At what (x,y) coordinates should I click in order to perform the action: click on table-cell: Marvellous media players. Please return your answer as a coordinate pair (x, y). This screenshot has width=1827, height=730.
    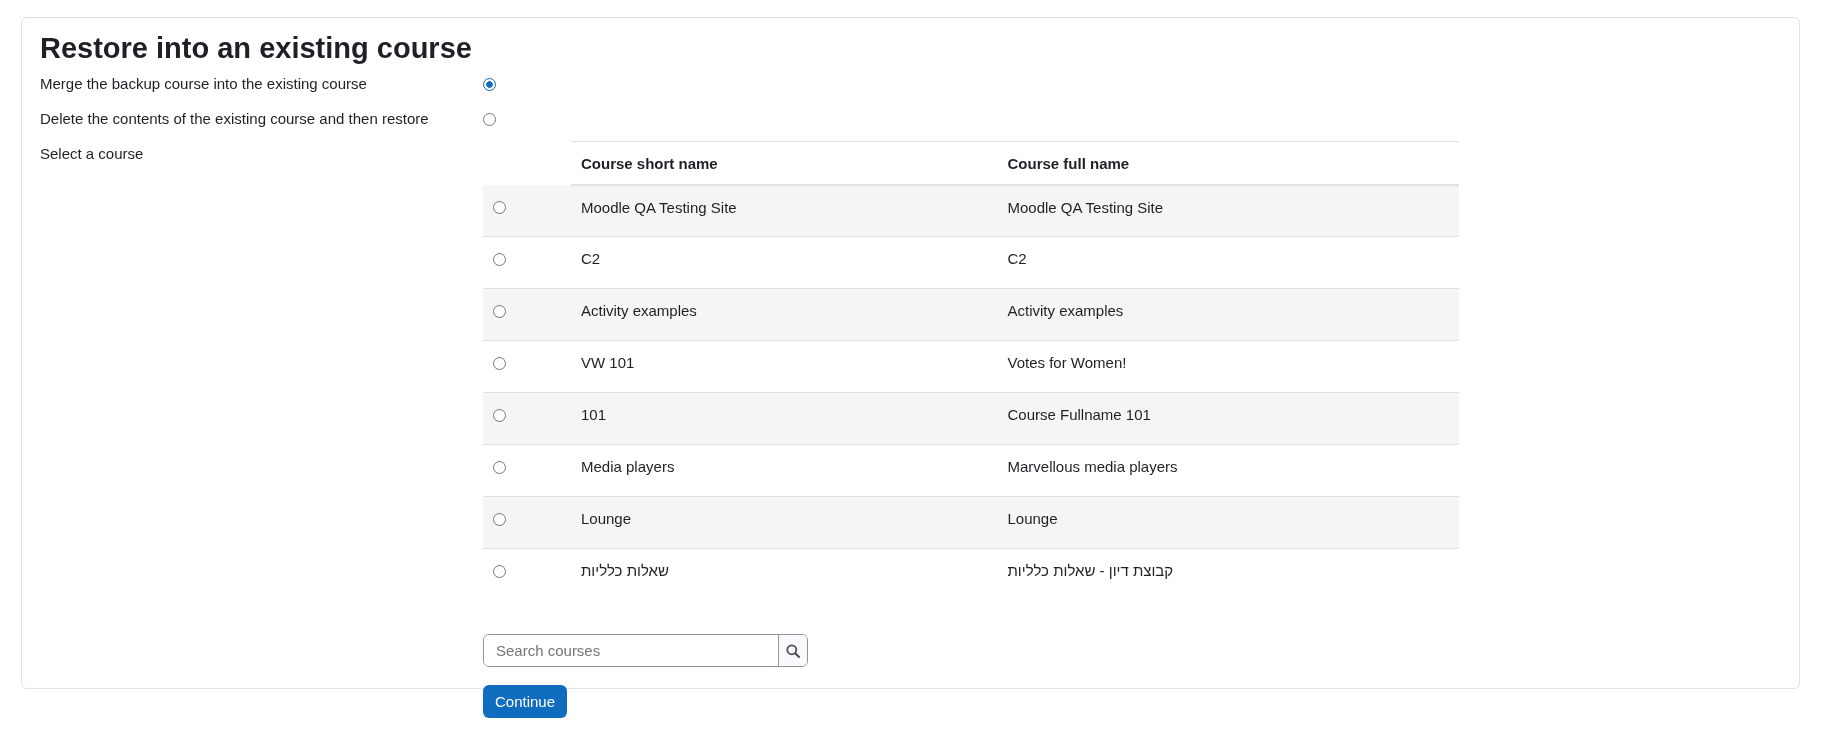
    Looking at the image, I should click on (1092, 466).